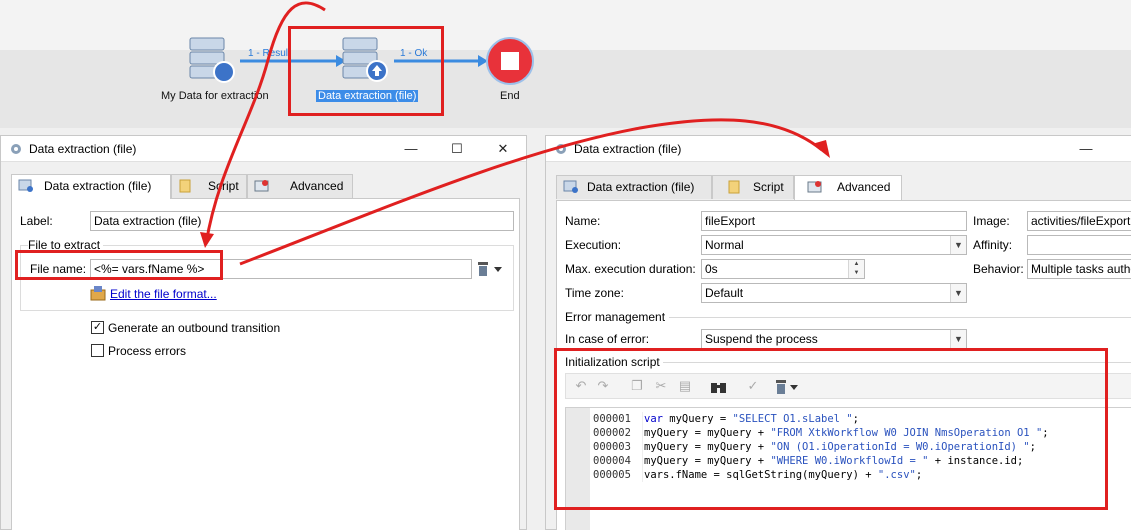 This screenshot has width=1131, height=530. I want to click on advanced-tab-icon, so click(261, 186).